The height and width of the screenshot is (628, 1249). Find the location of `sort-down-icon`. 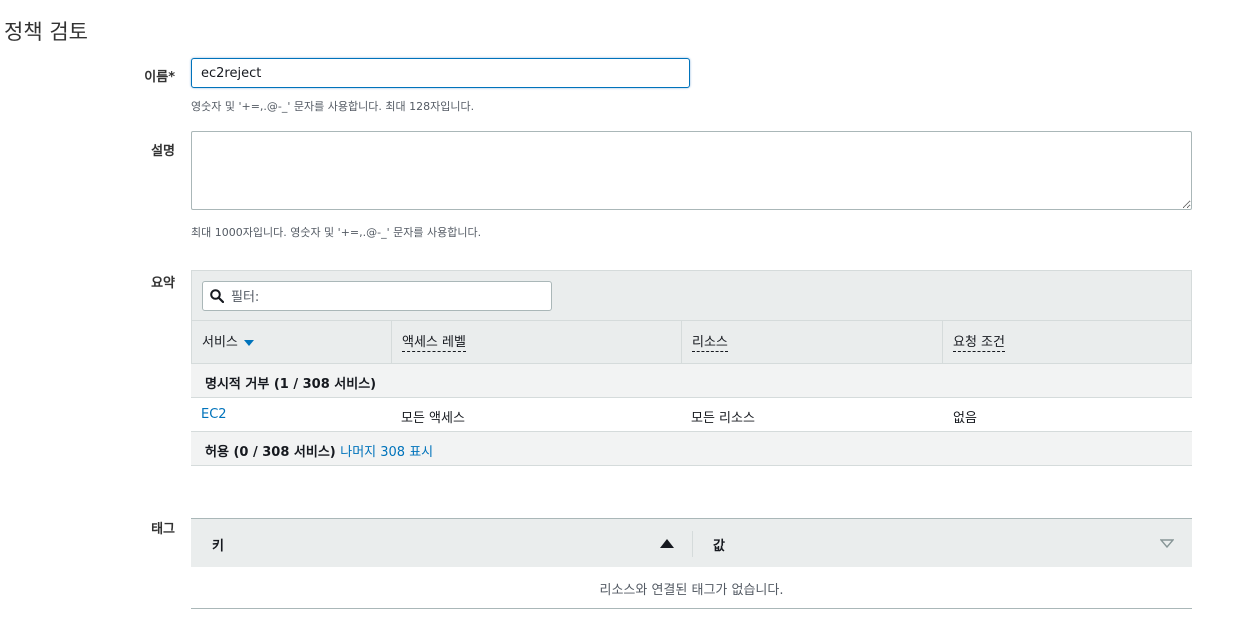

sort-down-icon is located at coordinates (248, 342).